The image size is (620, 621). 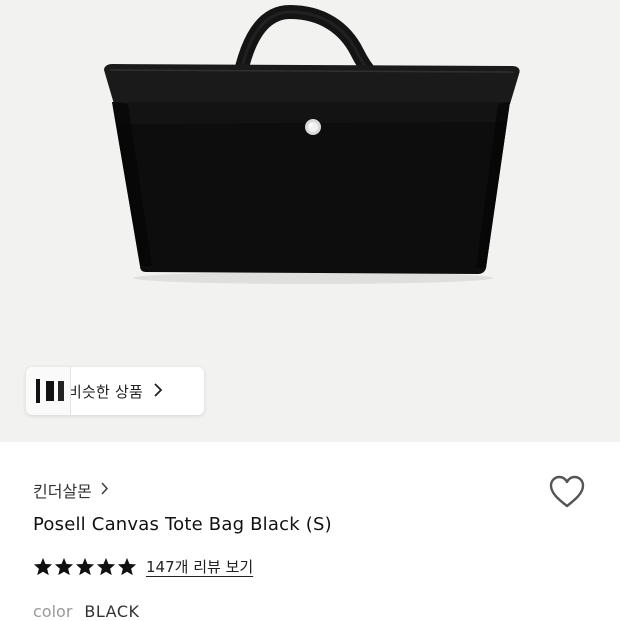 I want to click on product-title: Posell Canvas Tote Bag Black (S), so click(x=182, y=524).